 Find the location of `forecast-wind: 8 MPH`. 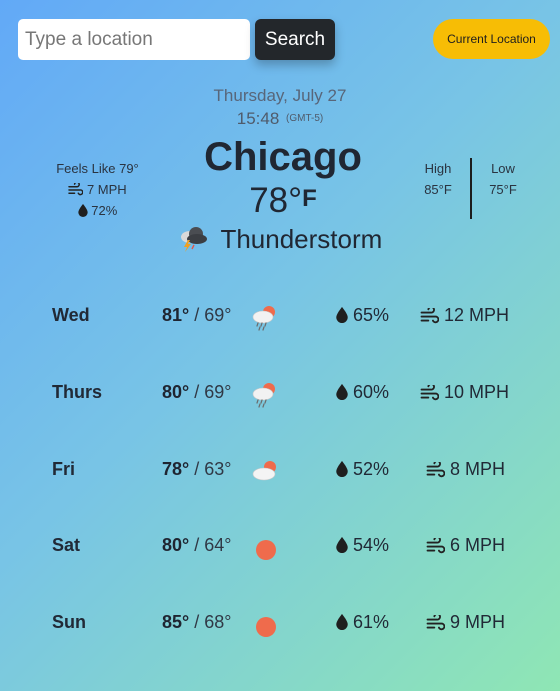

forecast-wind: 8 MPH is located at coordinates (465, 469).